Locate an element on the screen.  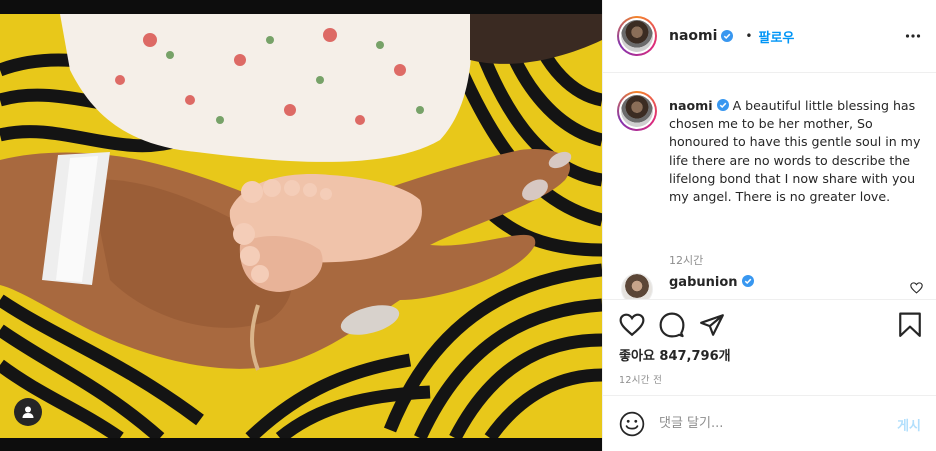
heart-icon is located at coordinates (632, 325).